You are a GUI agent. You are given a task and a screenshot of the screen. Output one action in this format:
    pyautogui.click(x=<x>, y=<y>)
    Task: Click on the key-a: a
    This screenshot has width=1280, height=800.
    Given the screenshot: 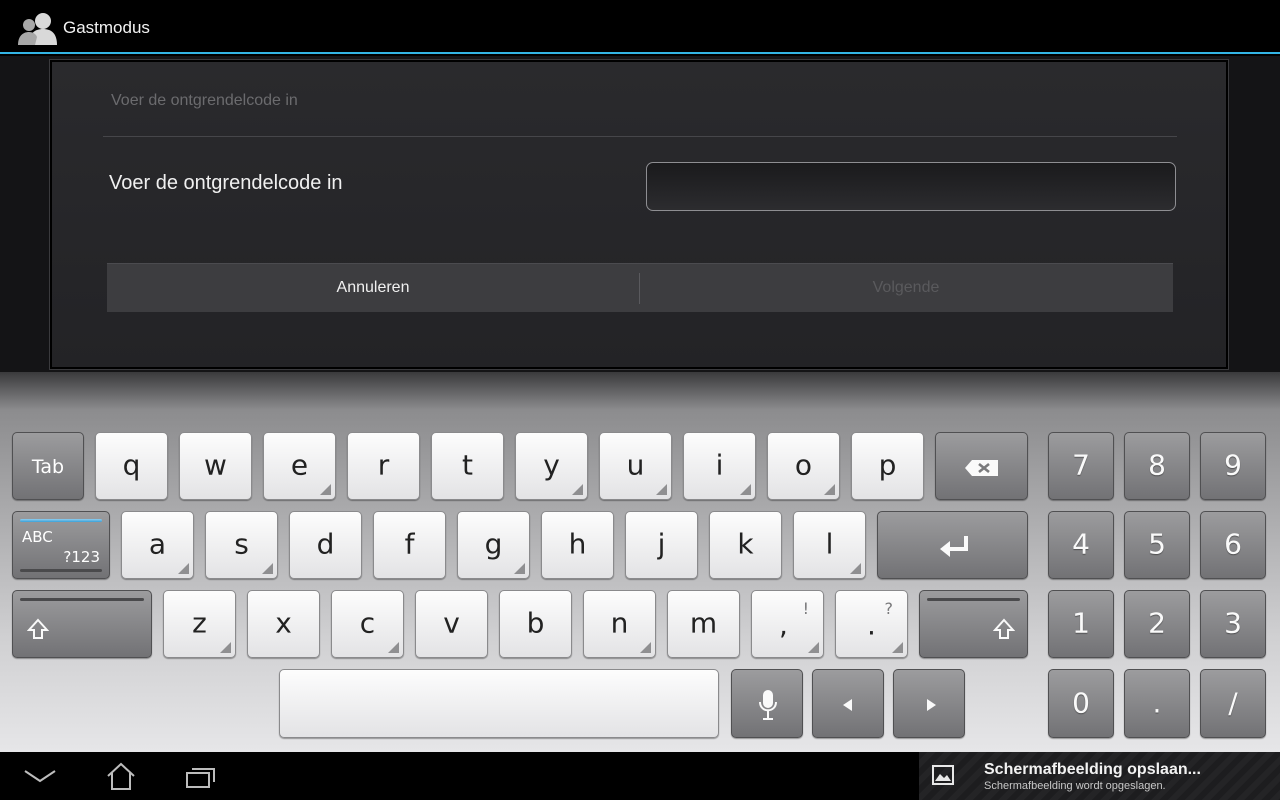 What is the action you would take?
    pyautogui.click(x=157, y=545)
    